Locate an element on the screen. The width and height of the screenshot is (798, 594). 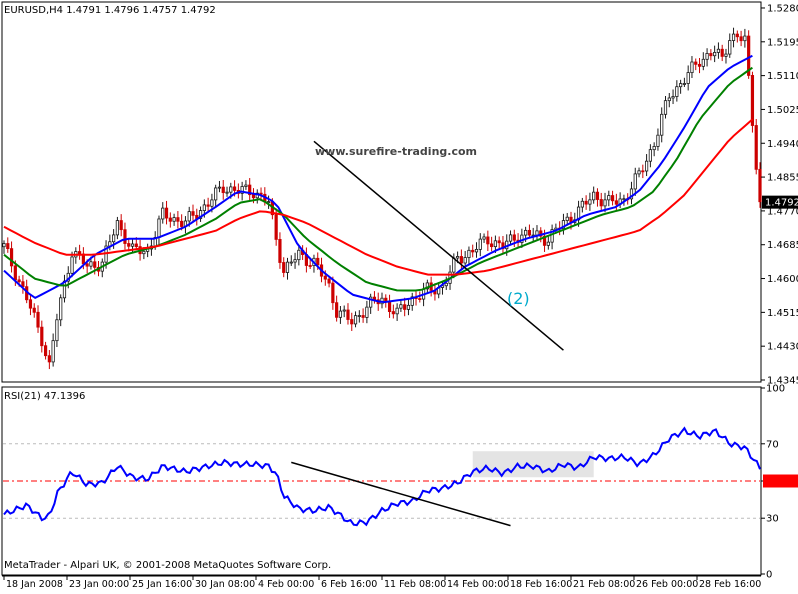
price-y-tick-label: 1.4430 is located at coordinates (782, 347).